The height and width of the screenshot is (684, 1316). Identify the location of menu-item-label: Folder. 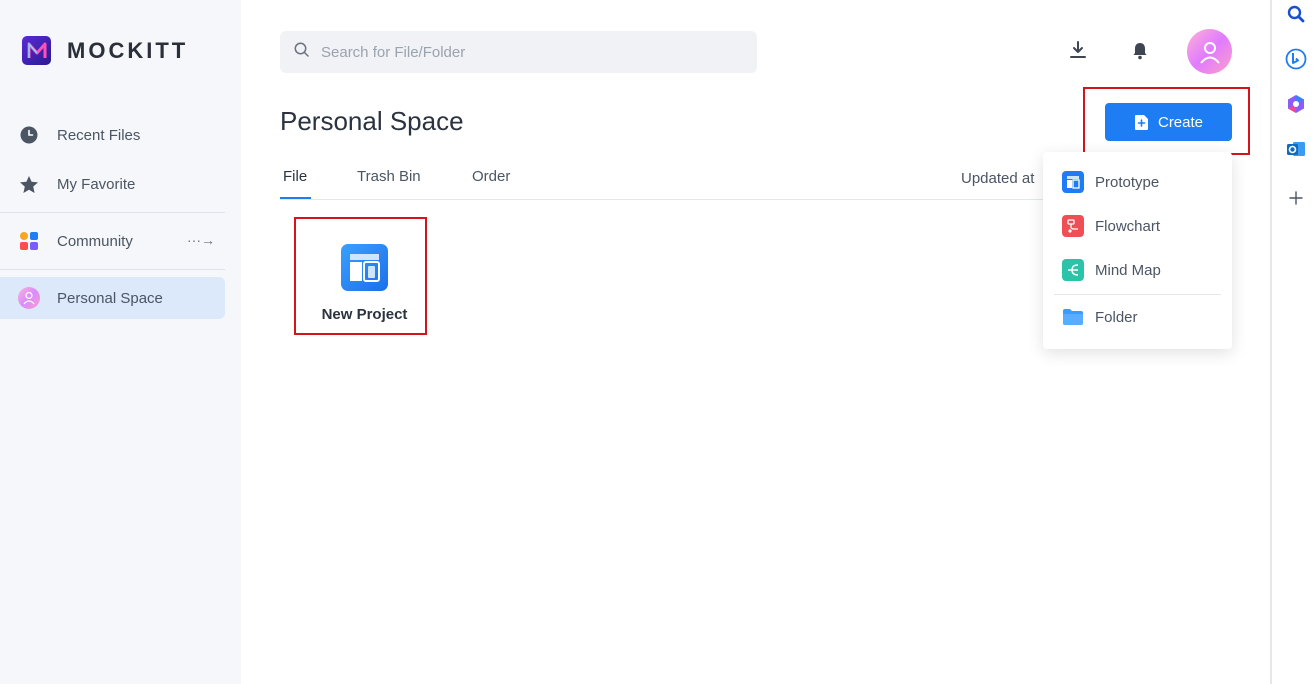
(1116, 317).